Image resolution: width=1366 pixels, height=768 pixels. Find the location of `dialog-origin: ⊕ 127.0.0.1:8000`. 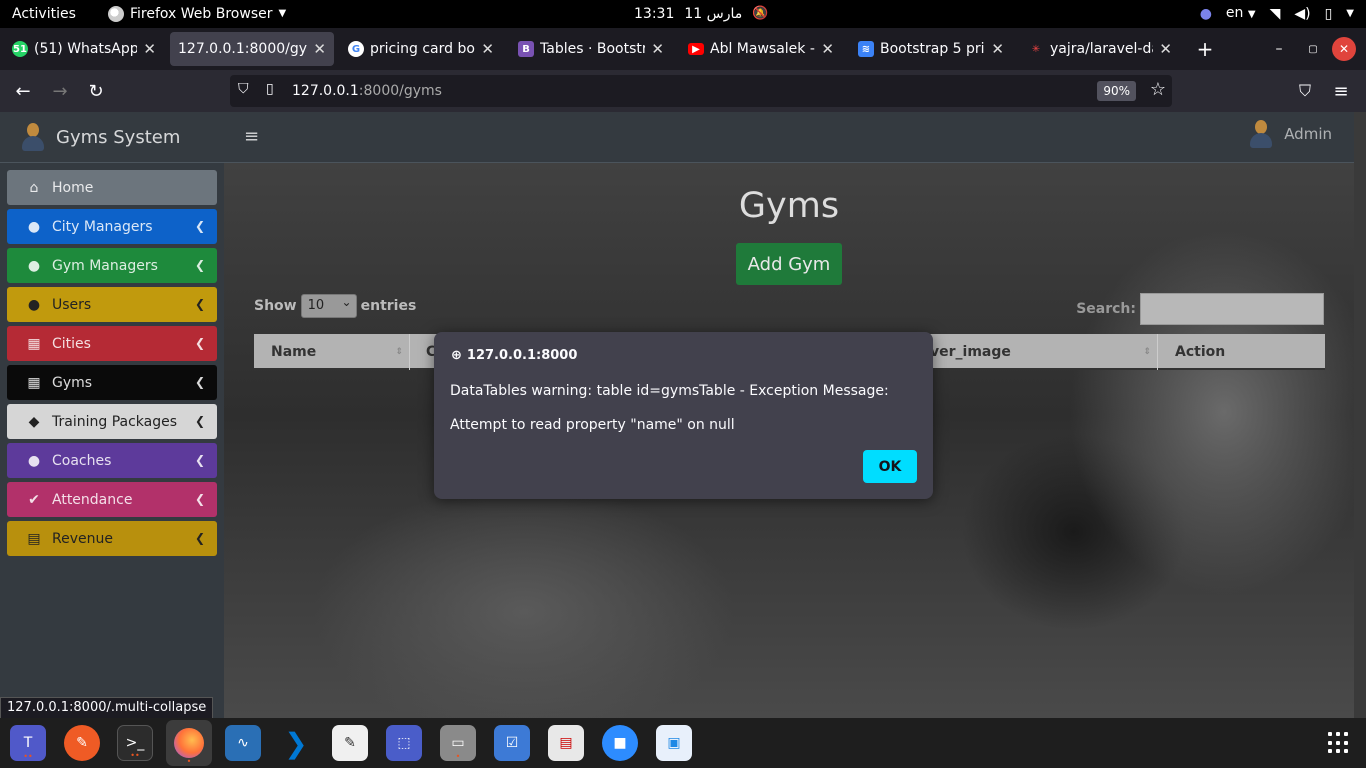

dialog-origin: ⊕ 127.0.0.1:8000 is located at coordinates (514, 355).